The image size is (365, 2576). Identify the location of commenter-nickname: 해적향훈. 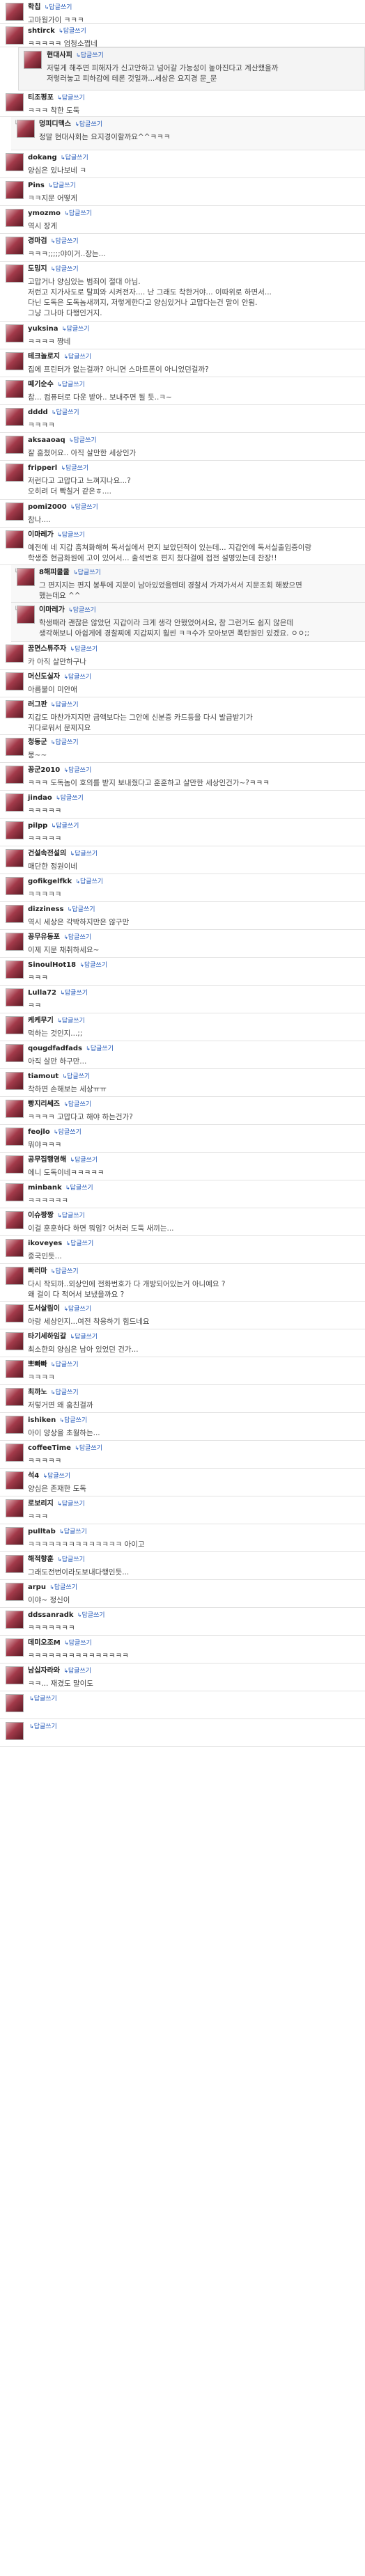
(41, 1559).